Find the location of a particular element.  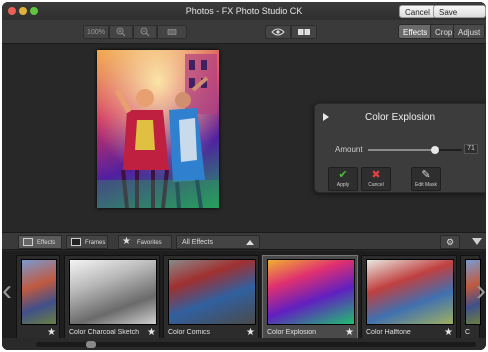

effect-thumbnail: ★ is located at coordinates (38, 296).